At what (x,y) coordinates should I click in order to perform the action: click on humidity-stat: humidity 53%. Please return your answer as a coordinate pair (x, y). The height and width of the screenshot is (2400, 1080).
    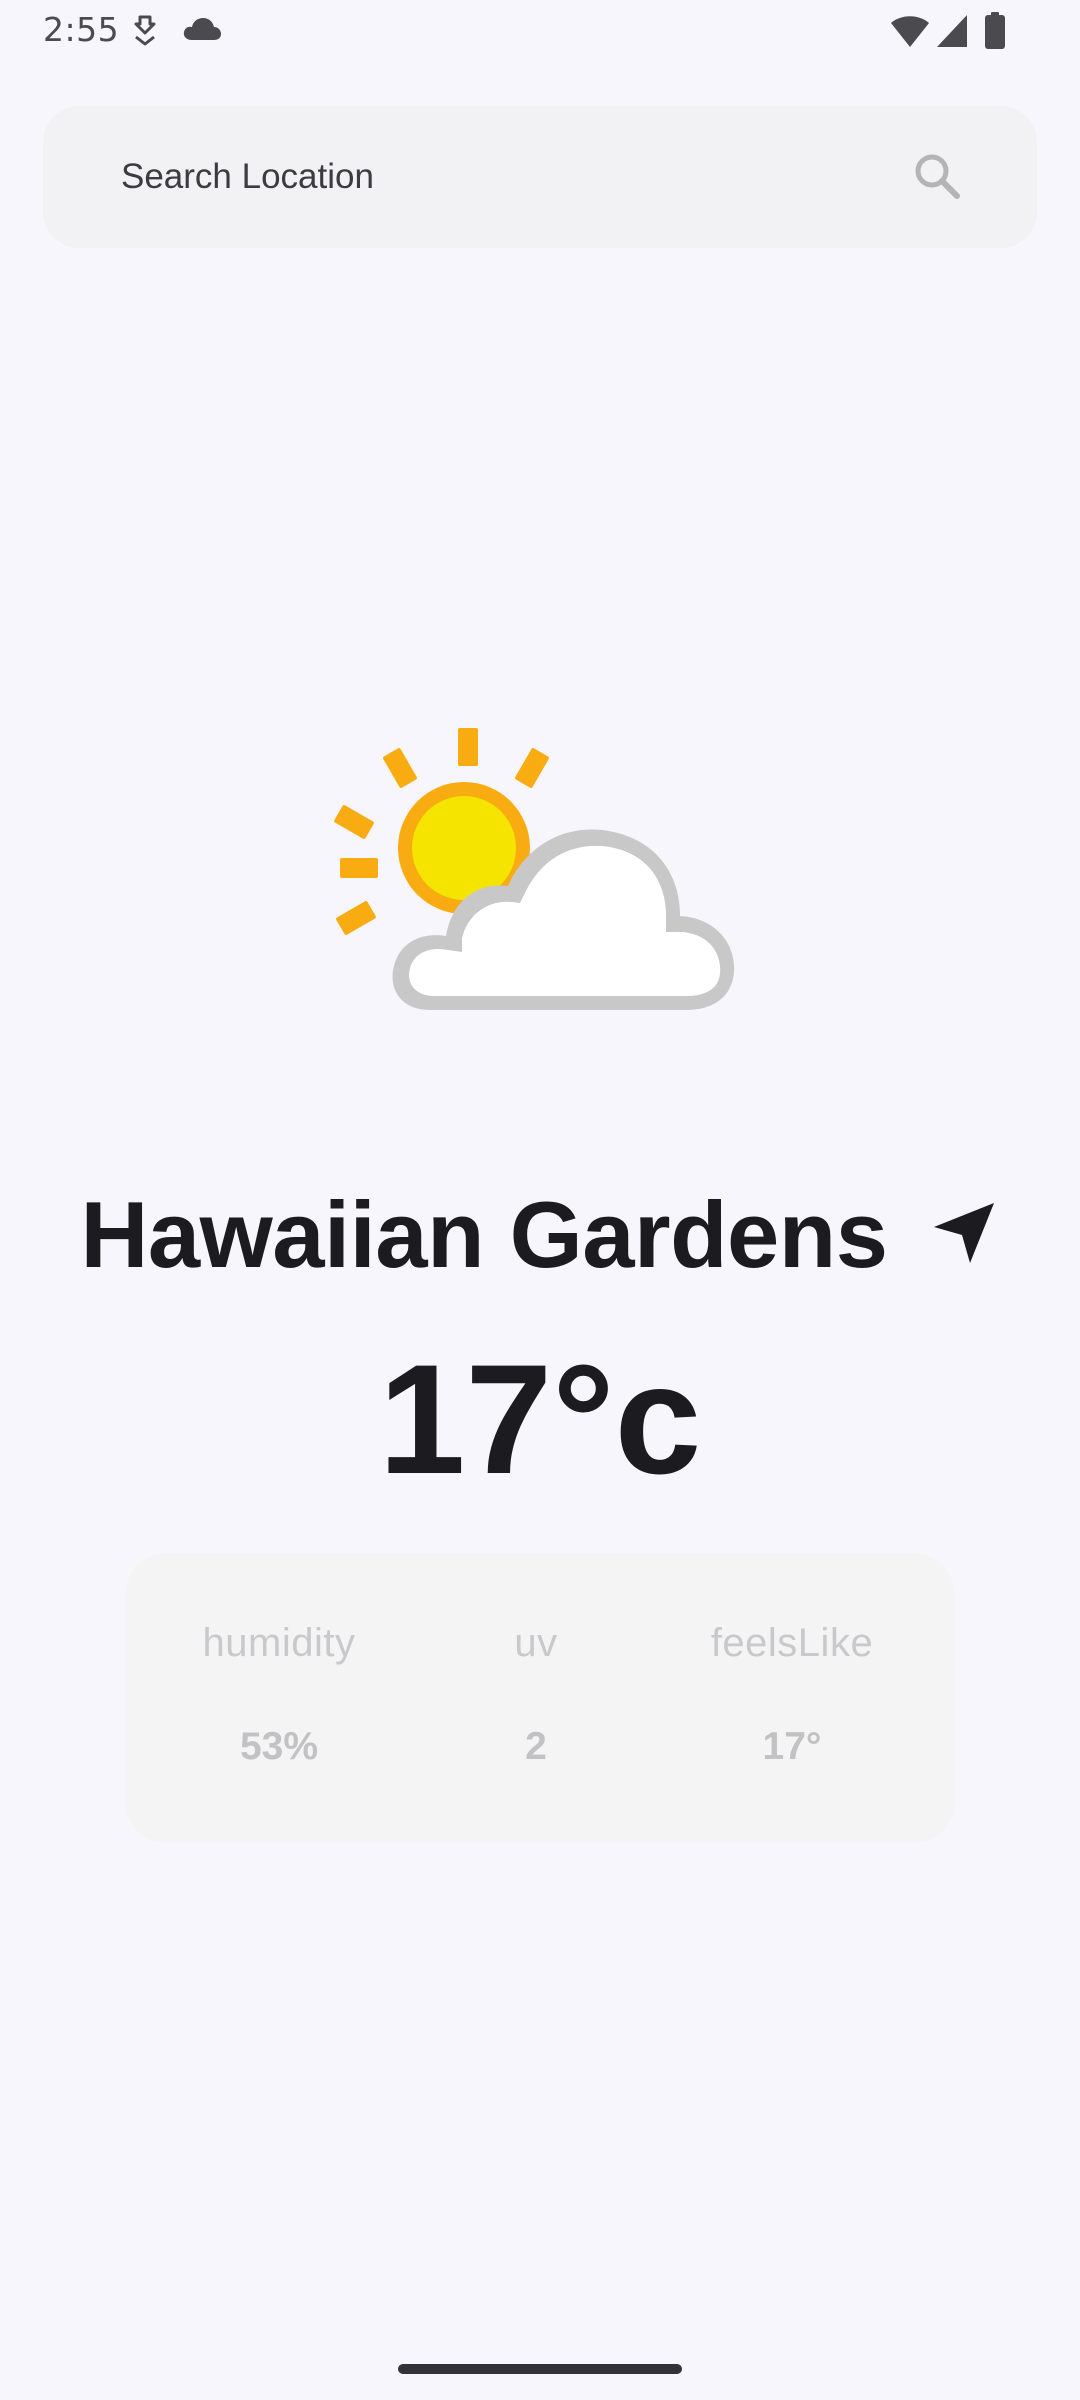
    Looking at the image, I should click on (279, 1698).